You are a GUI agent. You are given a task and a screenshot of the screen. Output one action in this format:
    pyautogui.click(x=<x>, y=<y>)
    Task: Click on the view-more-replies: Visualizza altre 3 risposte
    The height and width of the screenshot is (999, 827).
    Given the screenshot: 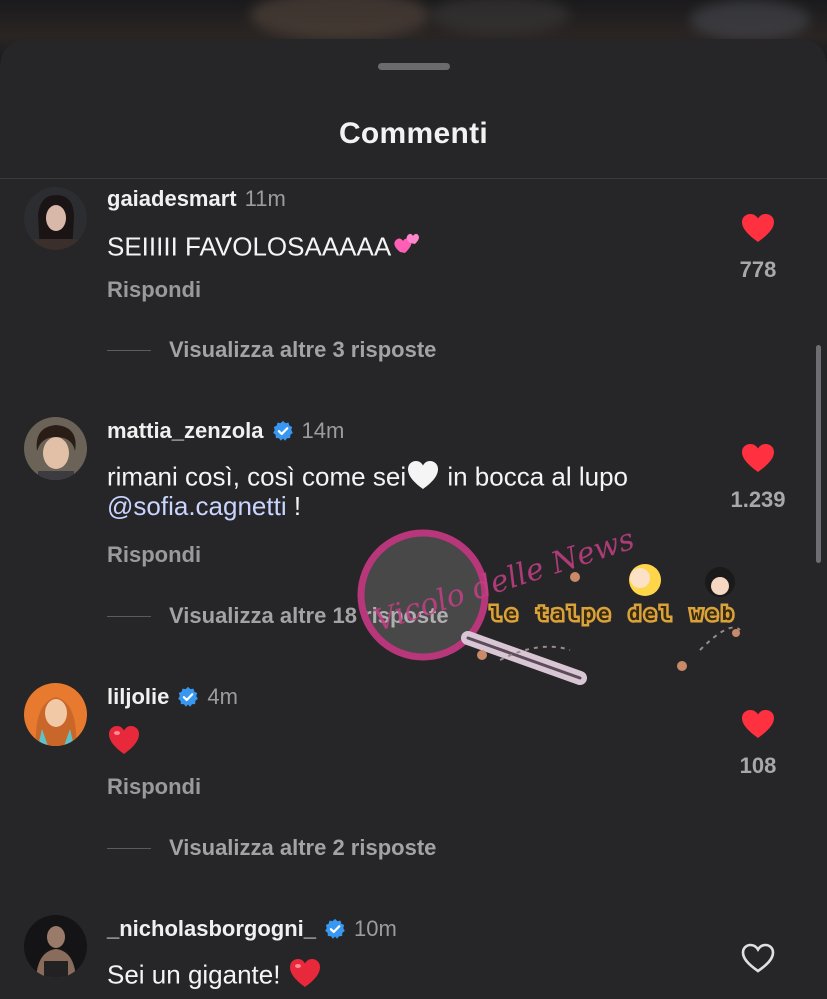 What is the action you would take?
    pyautogui.click(x=271, y=350)
    